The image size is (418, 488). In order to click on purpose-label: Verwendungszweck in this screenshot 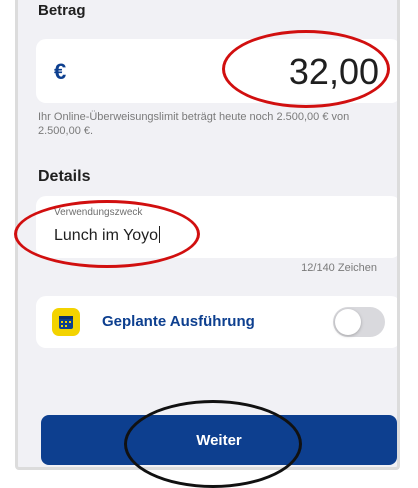, I will do `click(98, 212)`.